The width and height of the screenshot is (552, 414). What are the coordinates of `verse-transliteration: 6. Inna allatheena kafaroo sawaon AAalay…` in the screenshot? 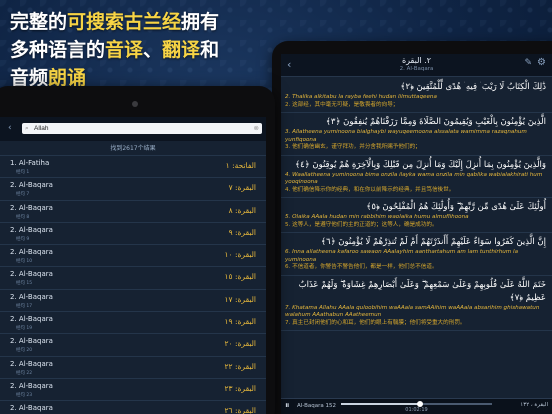 It's located at (402, 256).